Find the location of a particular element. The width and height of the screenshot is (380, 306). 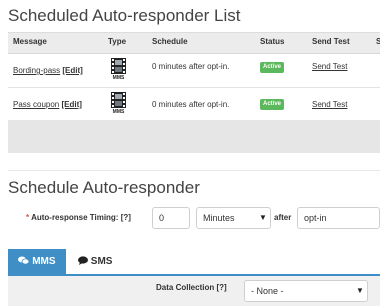

section-divider is located at coordinates (194, 170).